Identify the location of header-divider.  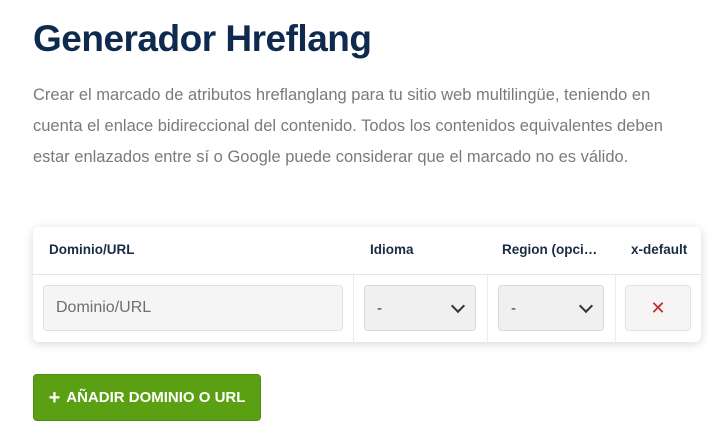
(367, 274).